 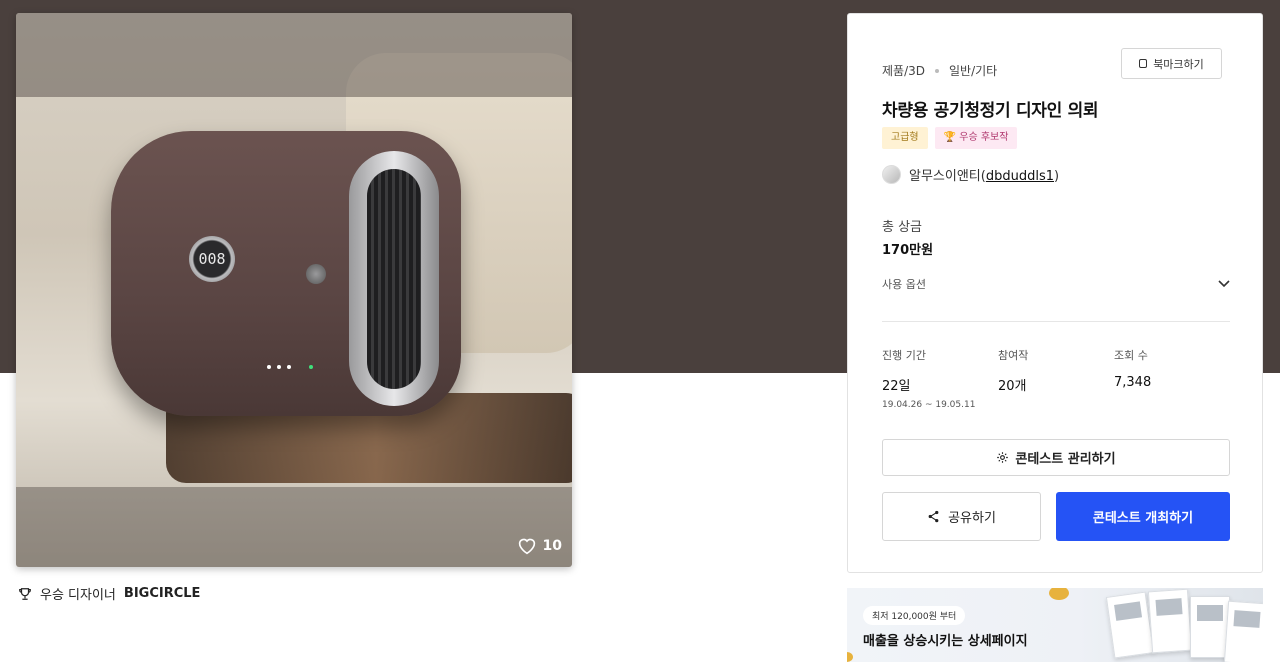 What do you see at coordinates (939, 70) in the screenshot?
I see `breadcrumb: 제품/3D 일반/기타` at bounding box center [939, 70].